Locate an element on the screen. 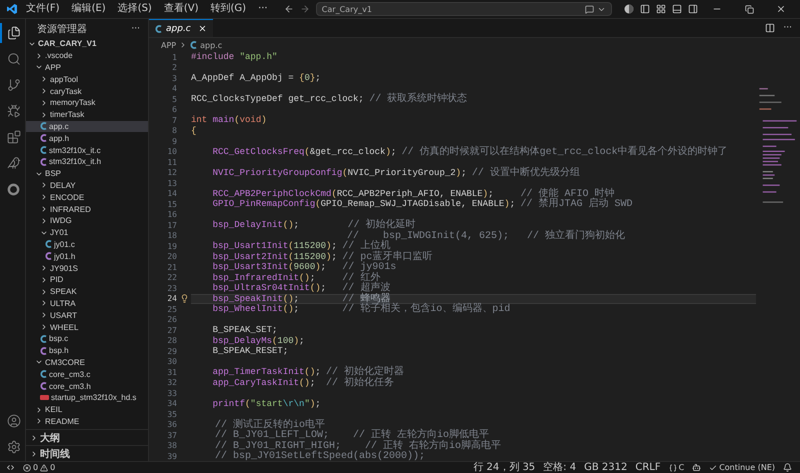  branch-icon is located at coordinates (13, 85).